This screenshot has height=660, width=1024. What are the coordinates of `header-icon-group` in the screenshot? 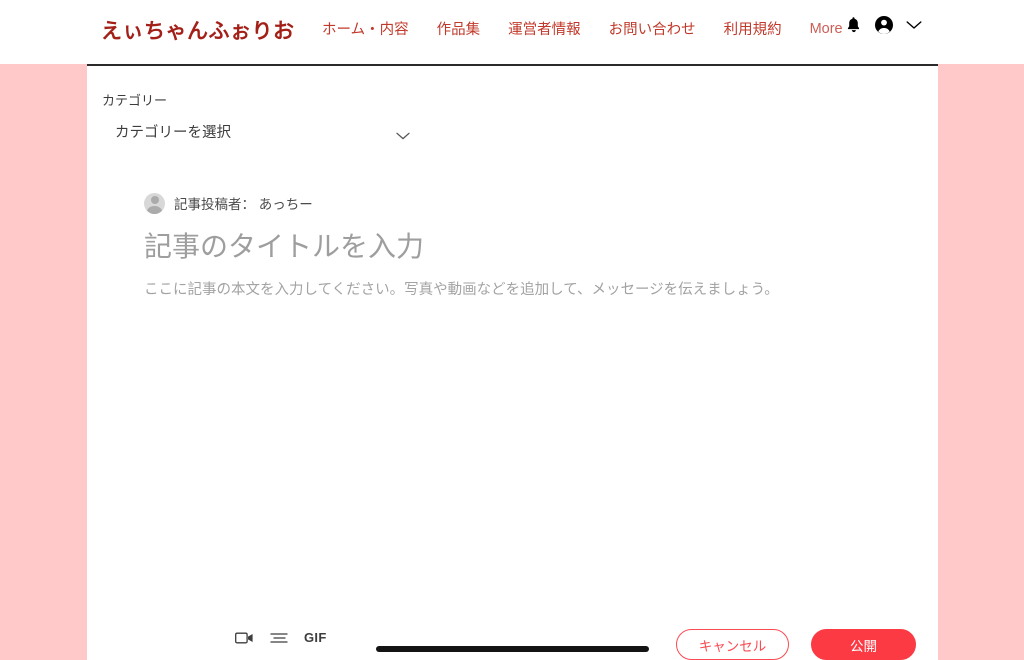 It's located at (883, 25).